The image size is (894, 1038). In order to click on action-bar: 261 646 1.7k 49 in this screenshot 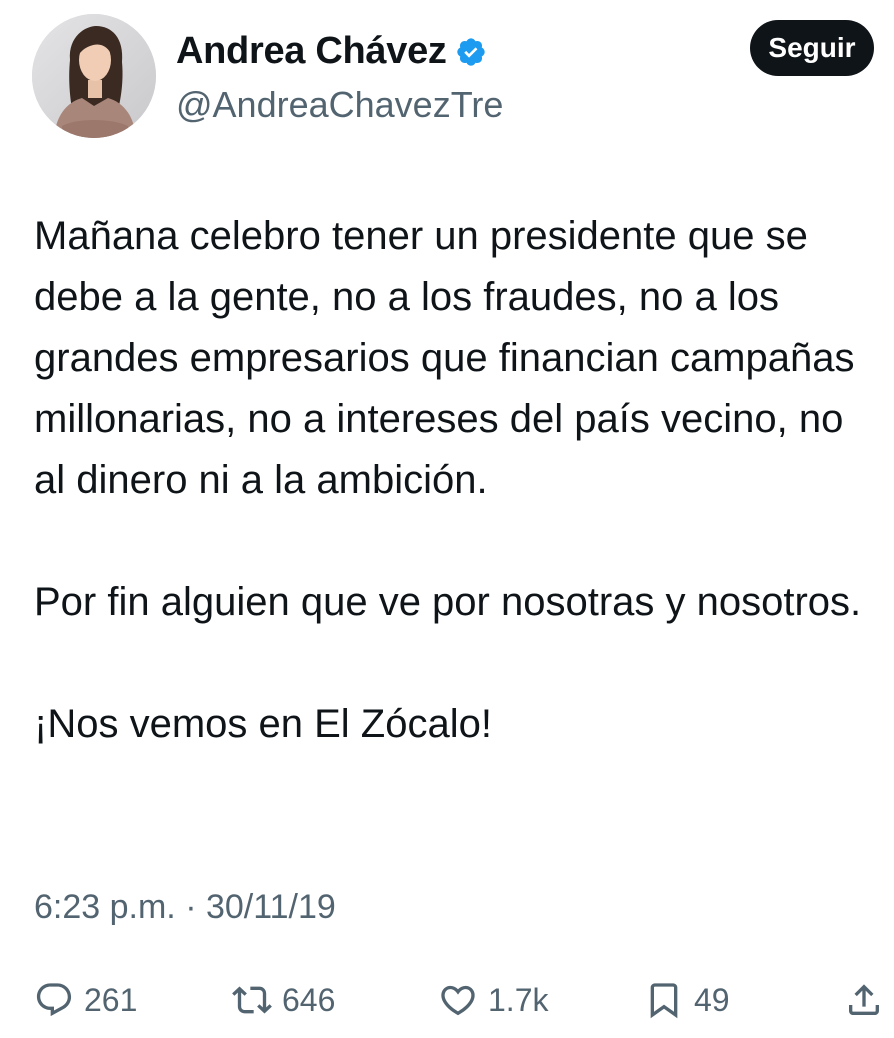, I will do `click(460, 1000)`.